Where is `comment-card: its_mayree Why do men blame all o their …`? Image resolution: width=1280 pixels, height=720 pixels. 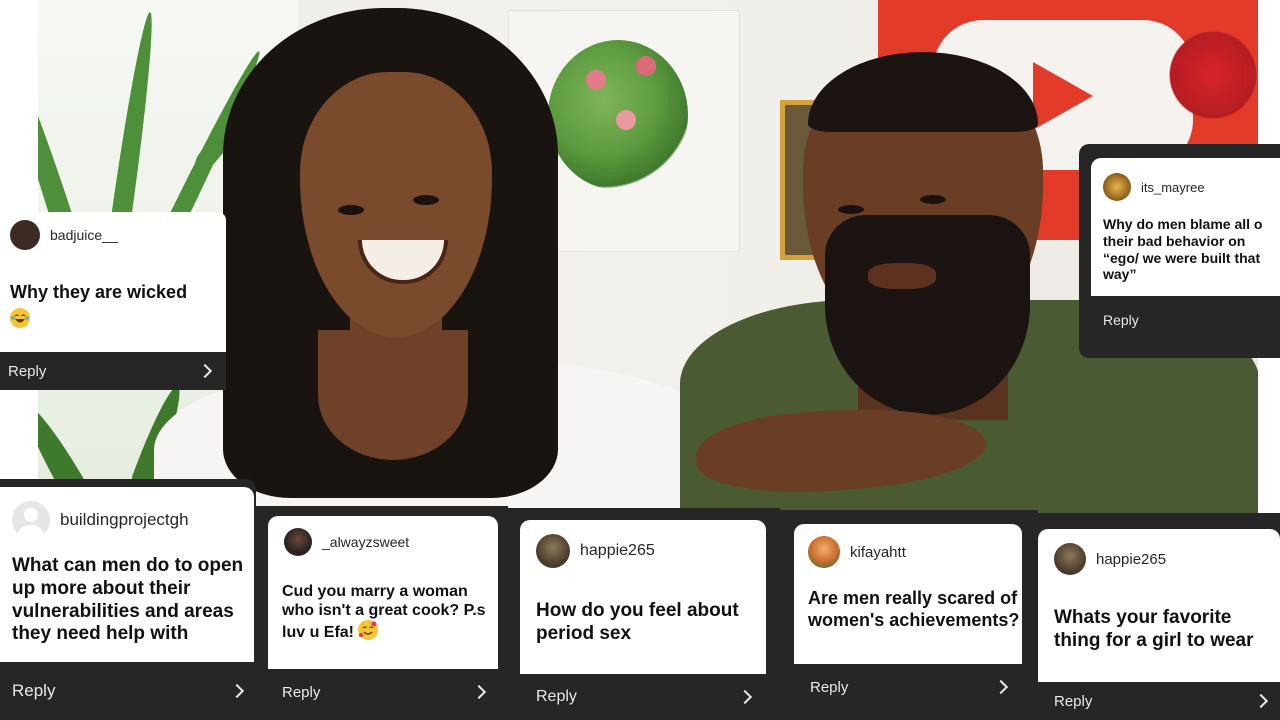 comment-card: its_mayree Why do men blame all o their … is located at coordinates (1179, 251).